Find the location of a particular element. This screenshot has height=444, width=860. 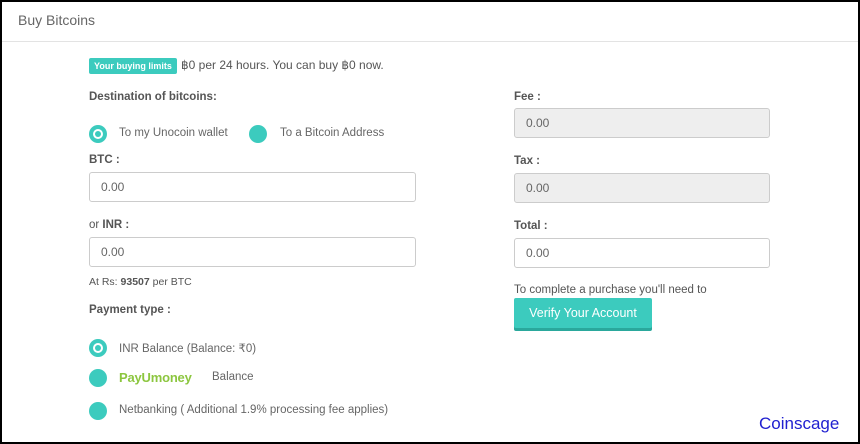

inr-label-prefix: or is located at coordinates (96, 225).